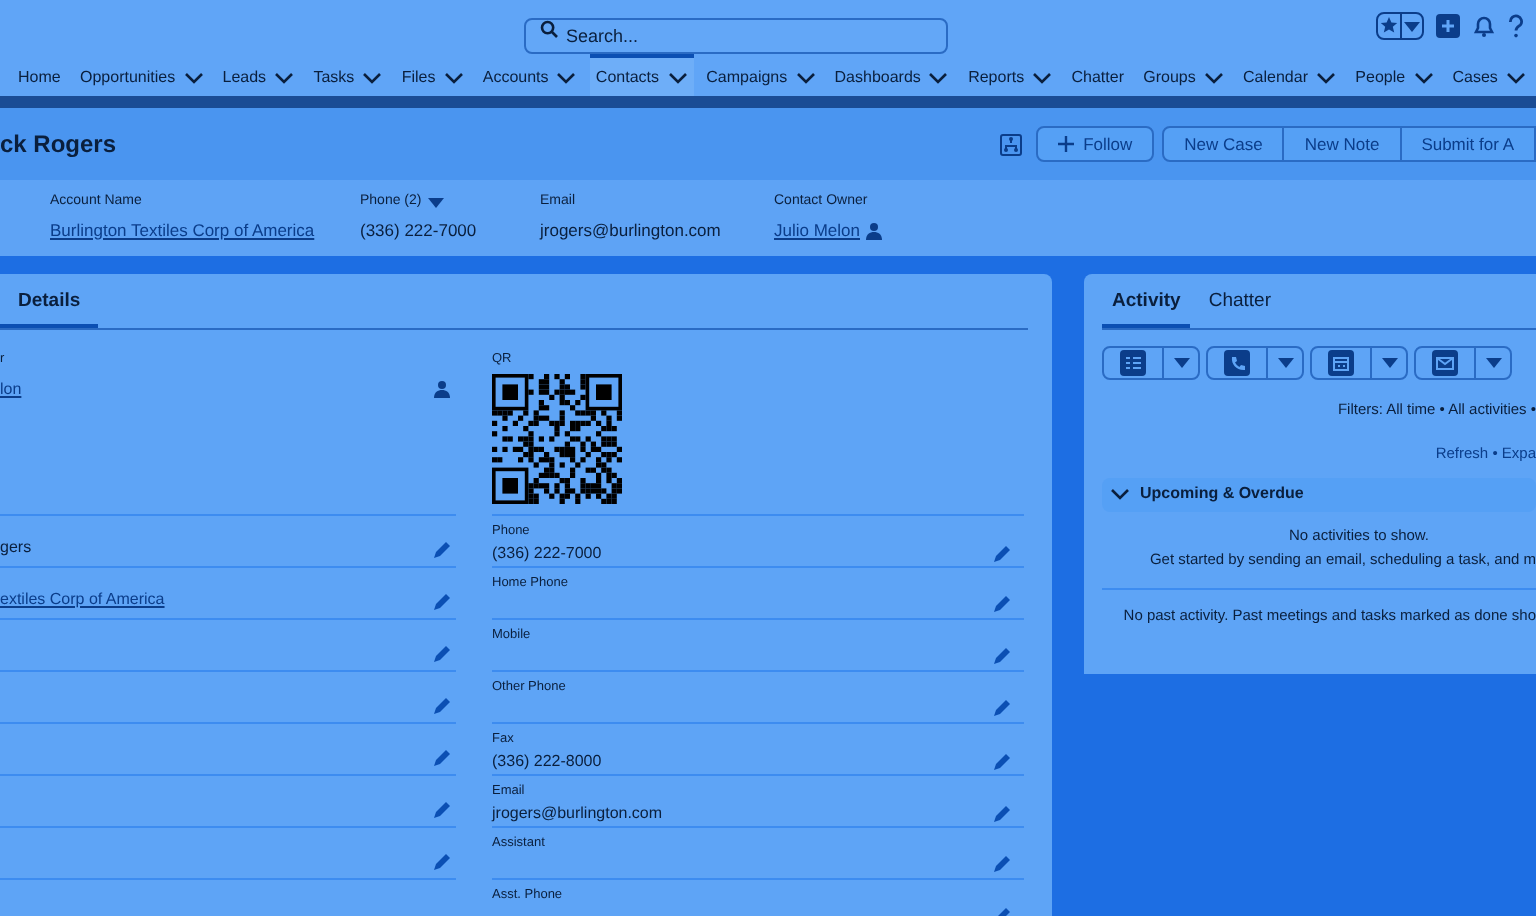 The height and width of the screenshot is (916, 1536). Describe the element at coordinates (1489, 75) in the screenshot. I see `nav-tab: Cases` at that location.